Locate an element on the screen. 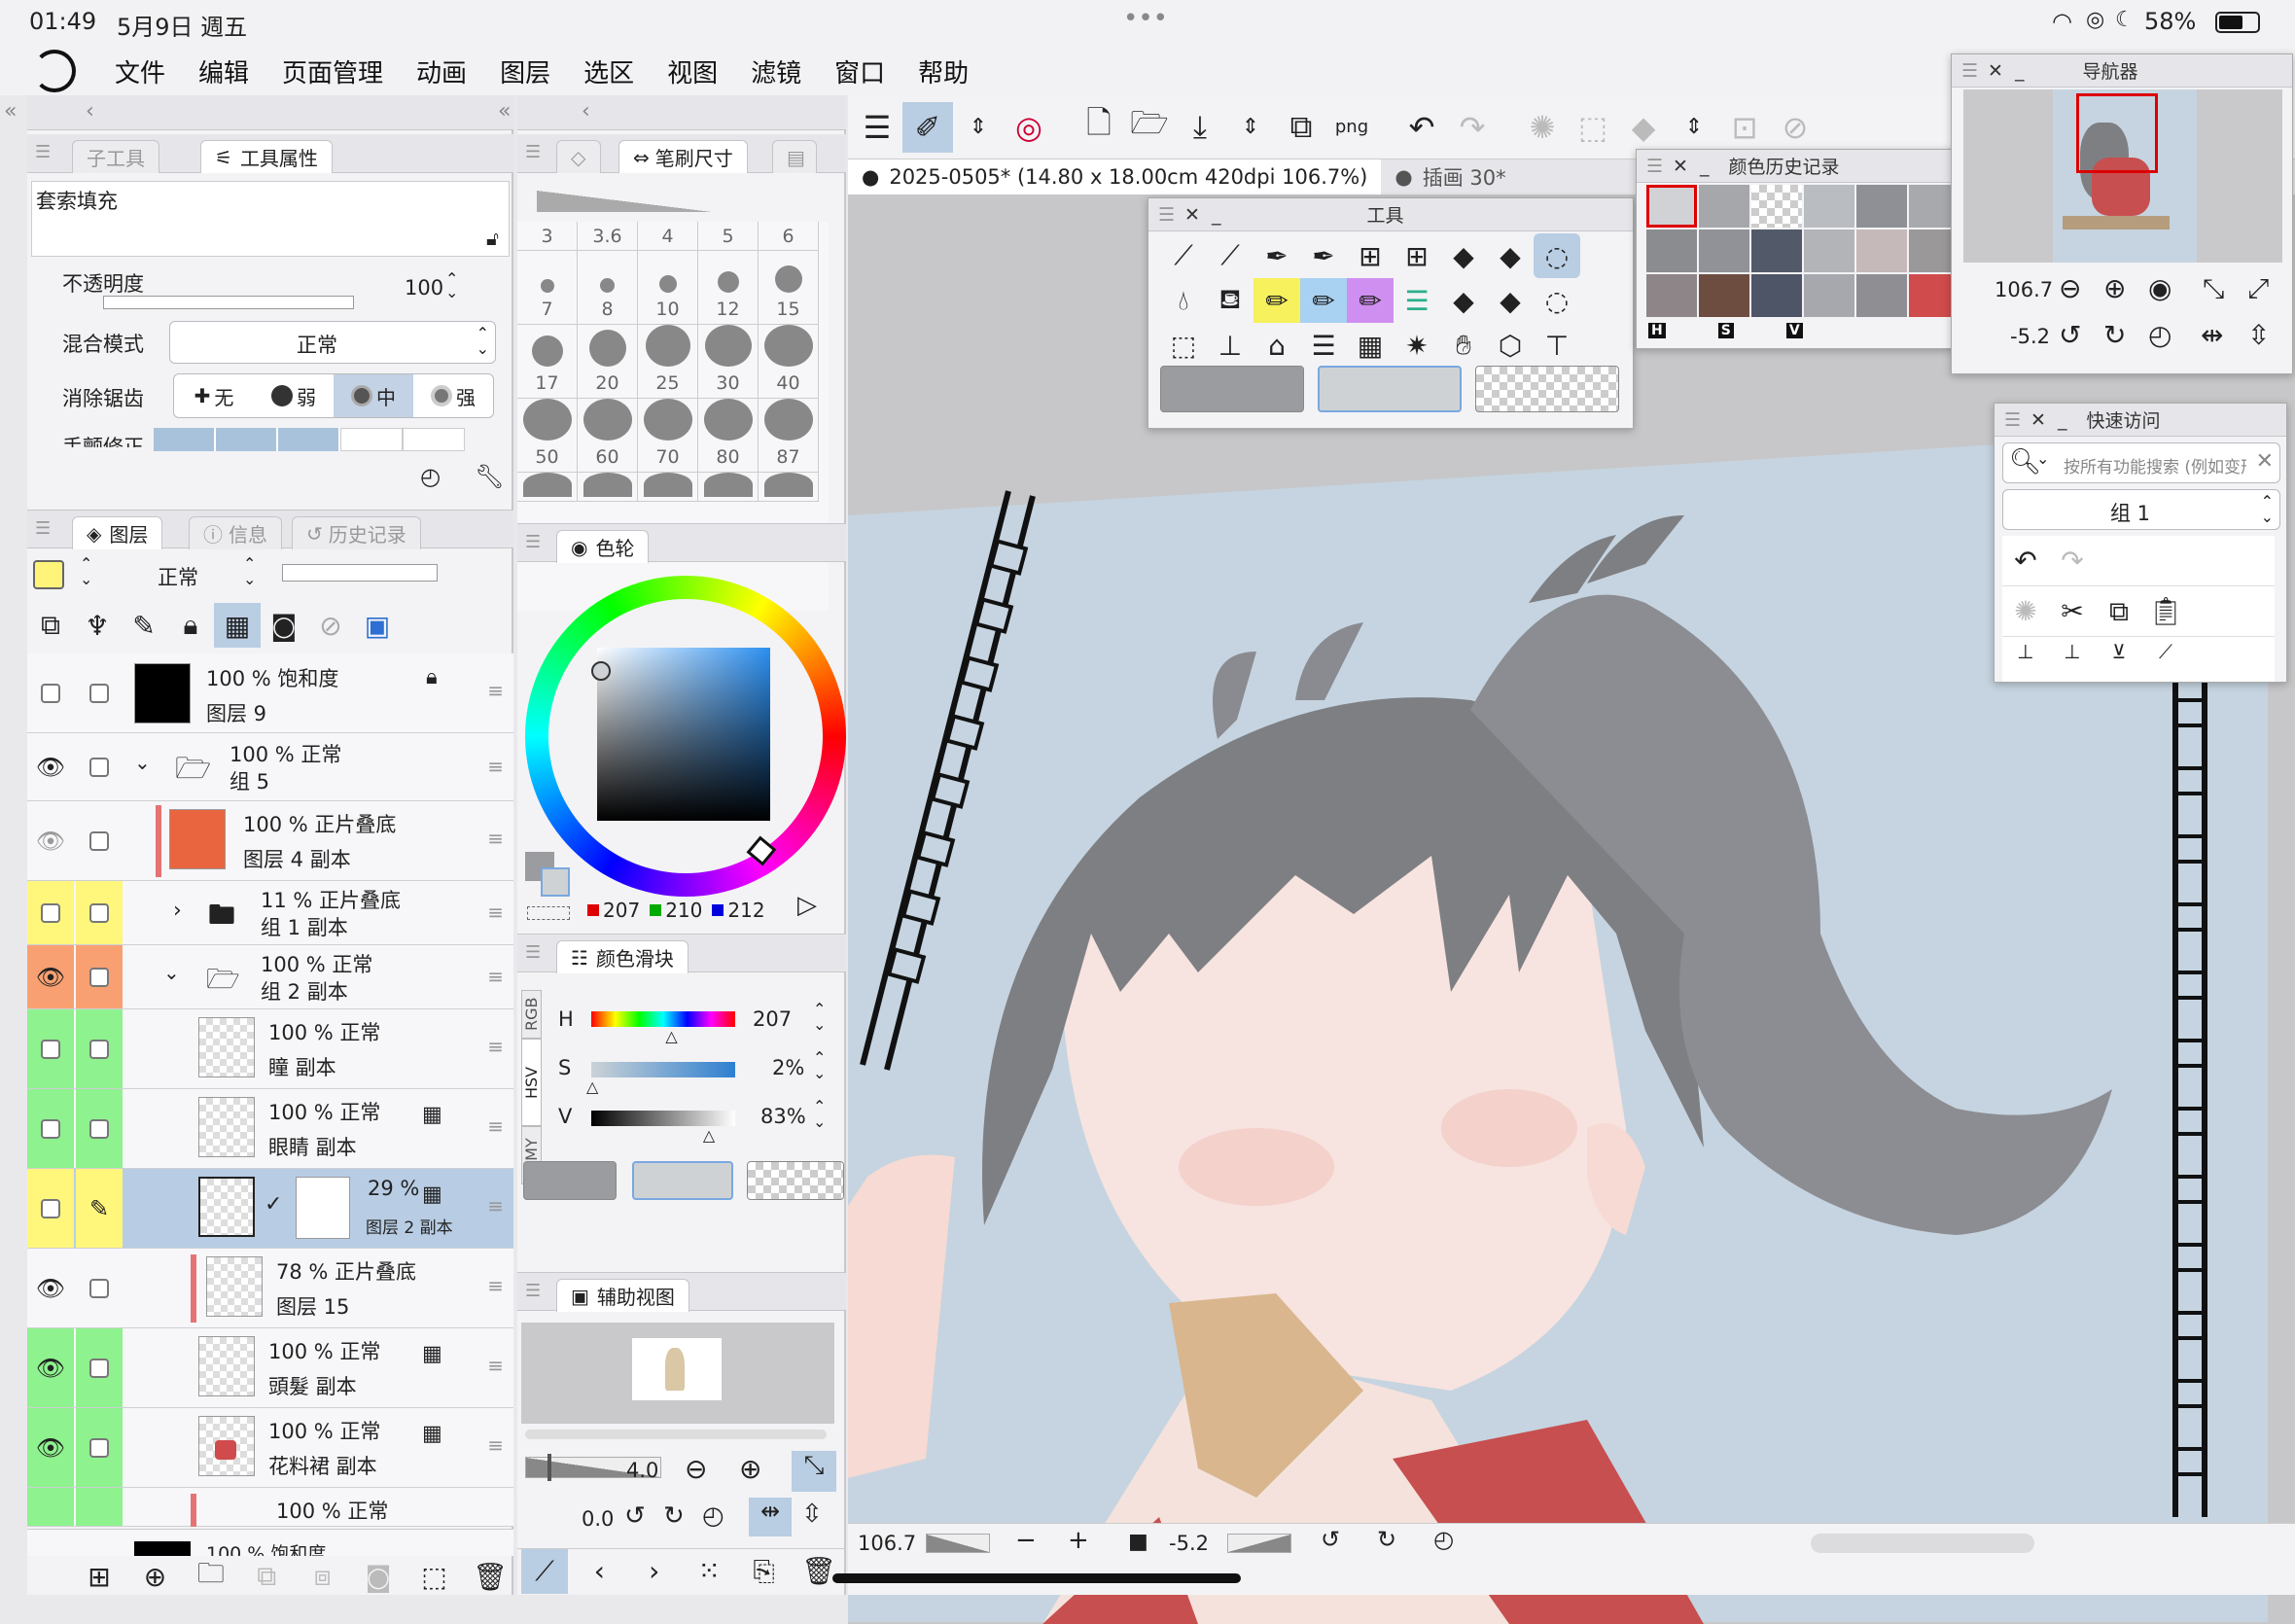 Image resolution: width=2295 pixels, height=1624 pixels. layer-row: 100 % 饱和度 图层 9 🔒︎ ≡ is located at coordinates (270, 693).